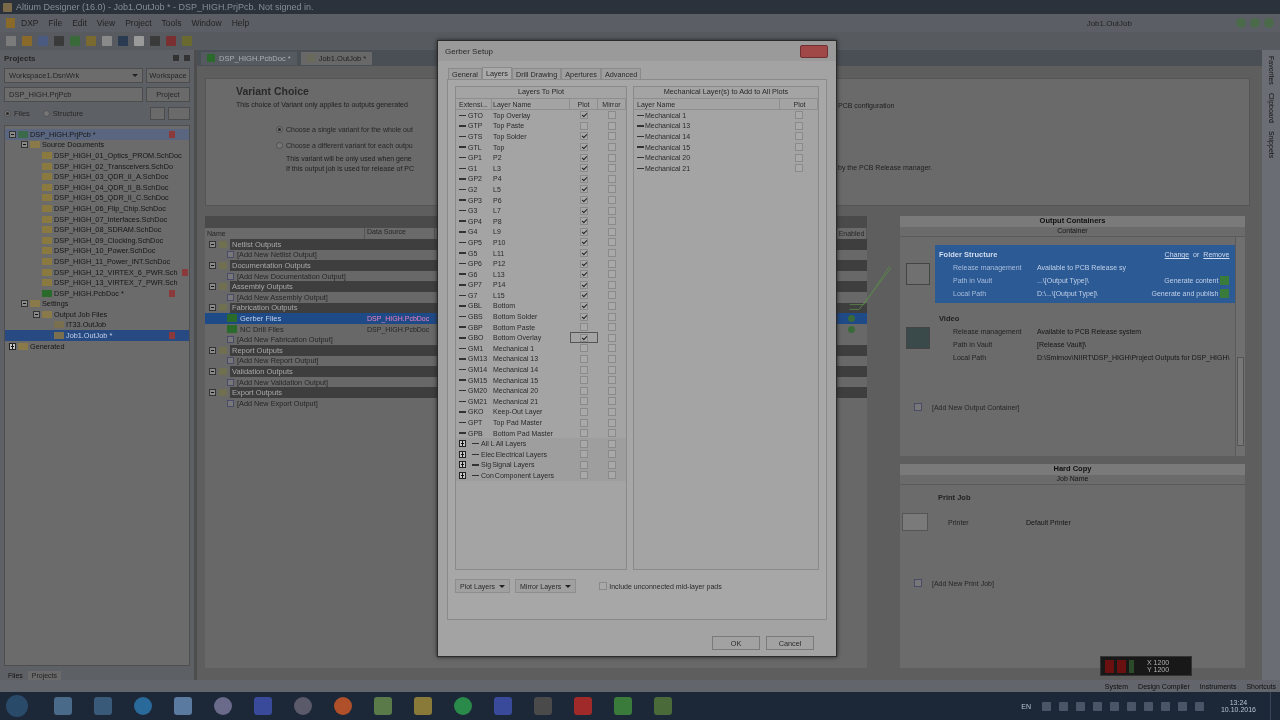  What do you see at coordinates (273, 92) in the screenshot?
I see `section-title: Variant Choice` at bounding box center [273, 92].